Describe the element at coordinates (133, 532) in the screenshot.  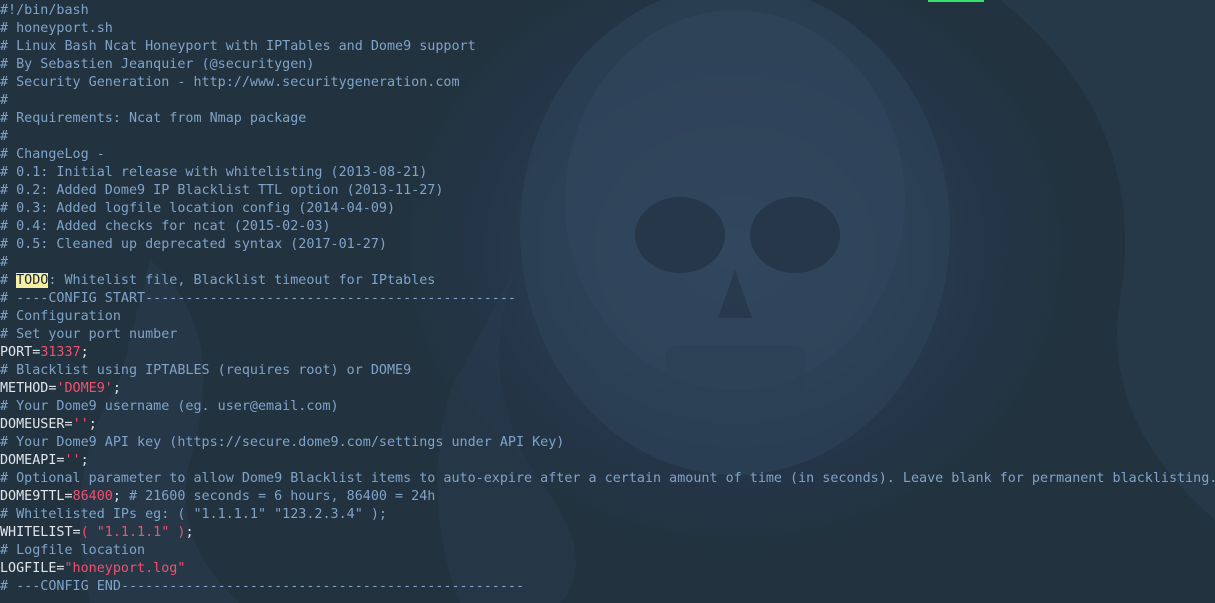
I see `variable-value: ( "1.1.1.1" )` at that location.